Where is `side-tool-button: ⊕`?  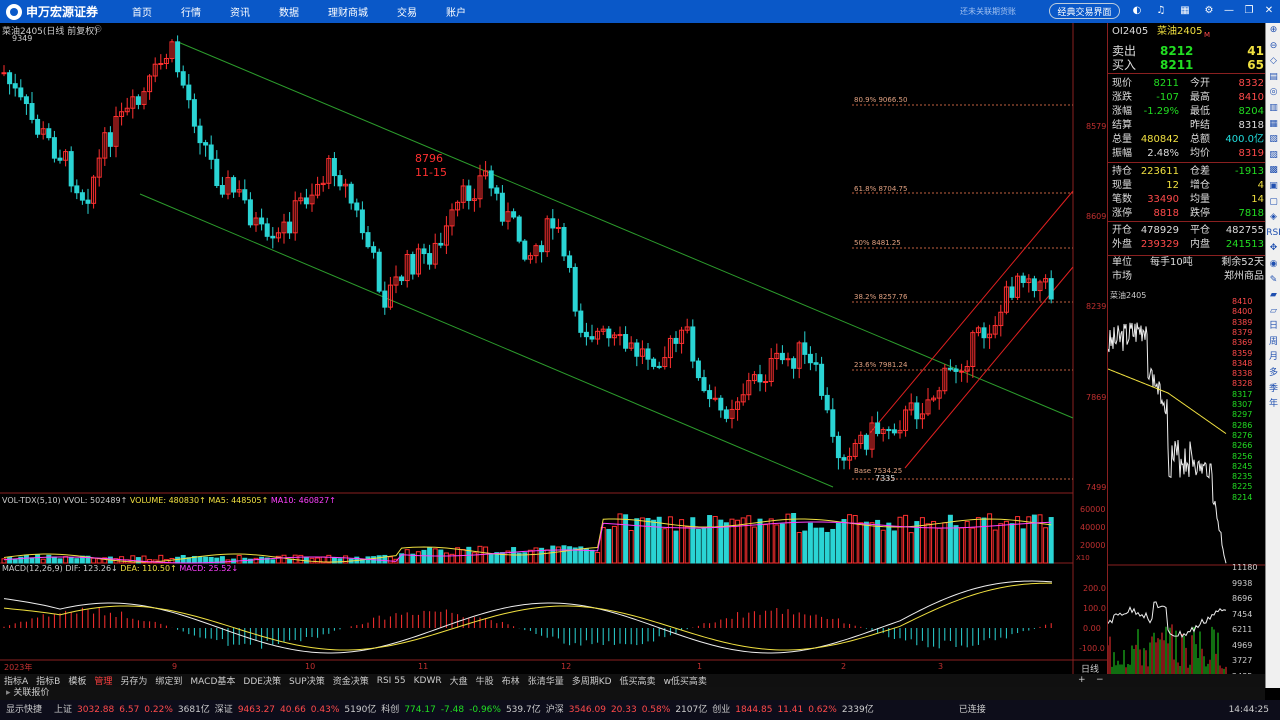 side-tool-button: ⊕ is located at coordinates (1273, 31).